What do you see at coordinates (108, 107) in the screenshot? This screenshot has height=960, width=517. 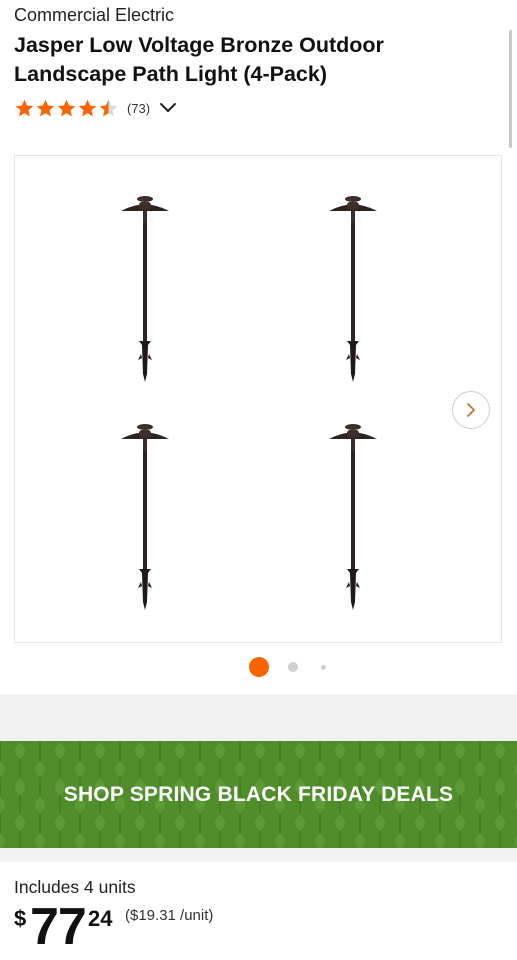 I see `star-half-icon` at bounding box center [108, 107].